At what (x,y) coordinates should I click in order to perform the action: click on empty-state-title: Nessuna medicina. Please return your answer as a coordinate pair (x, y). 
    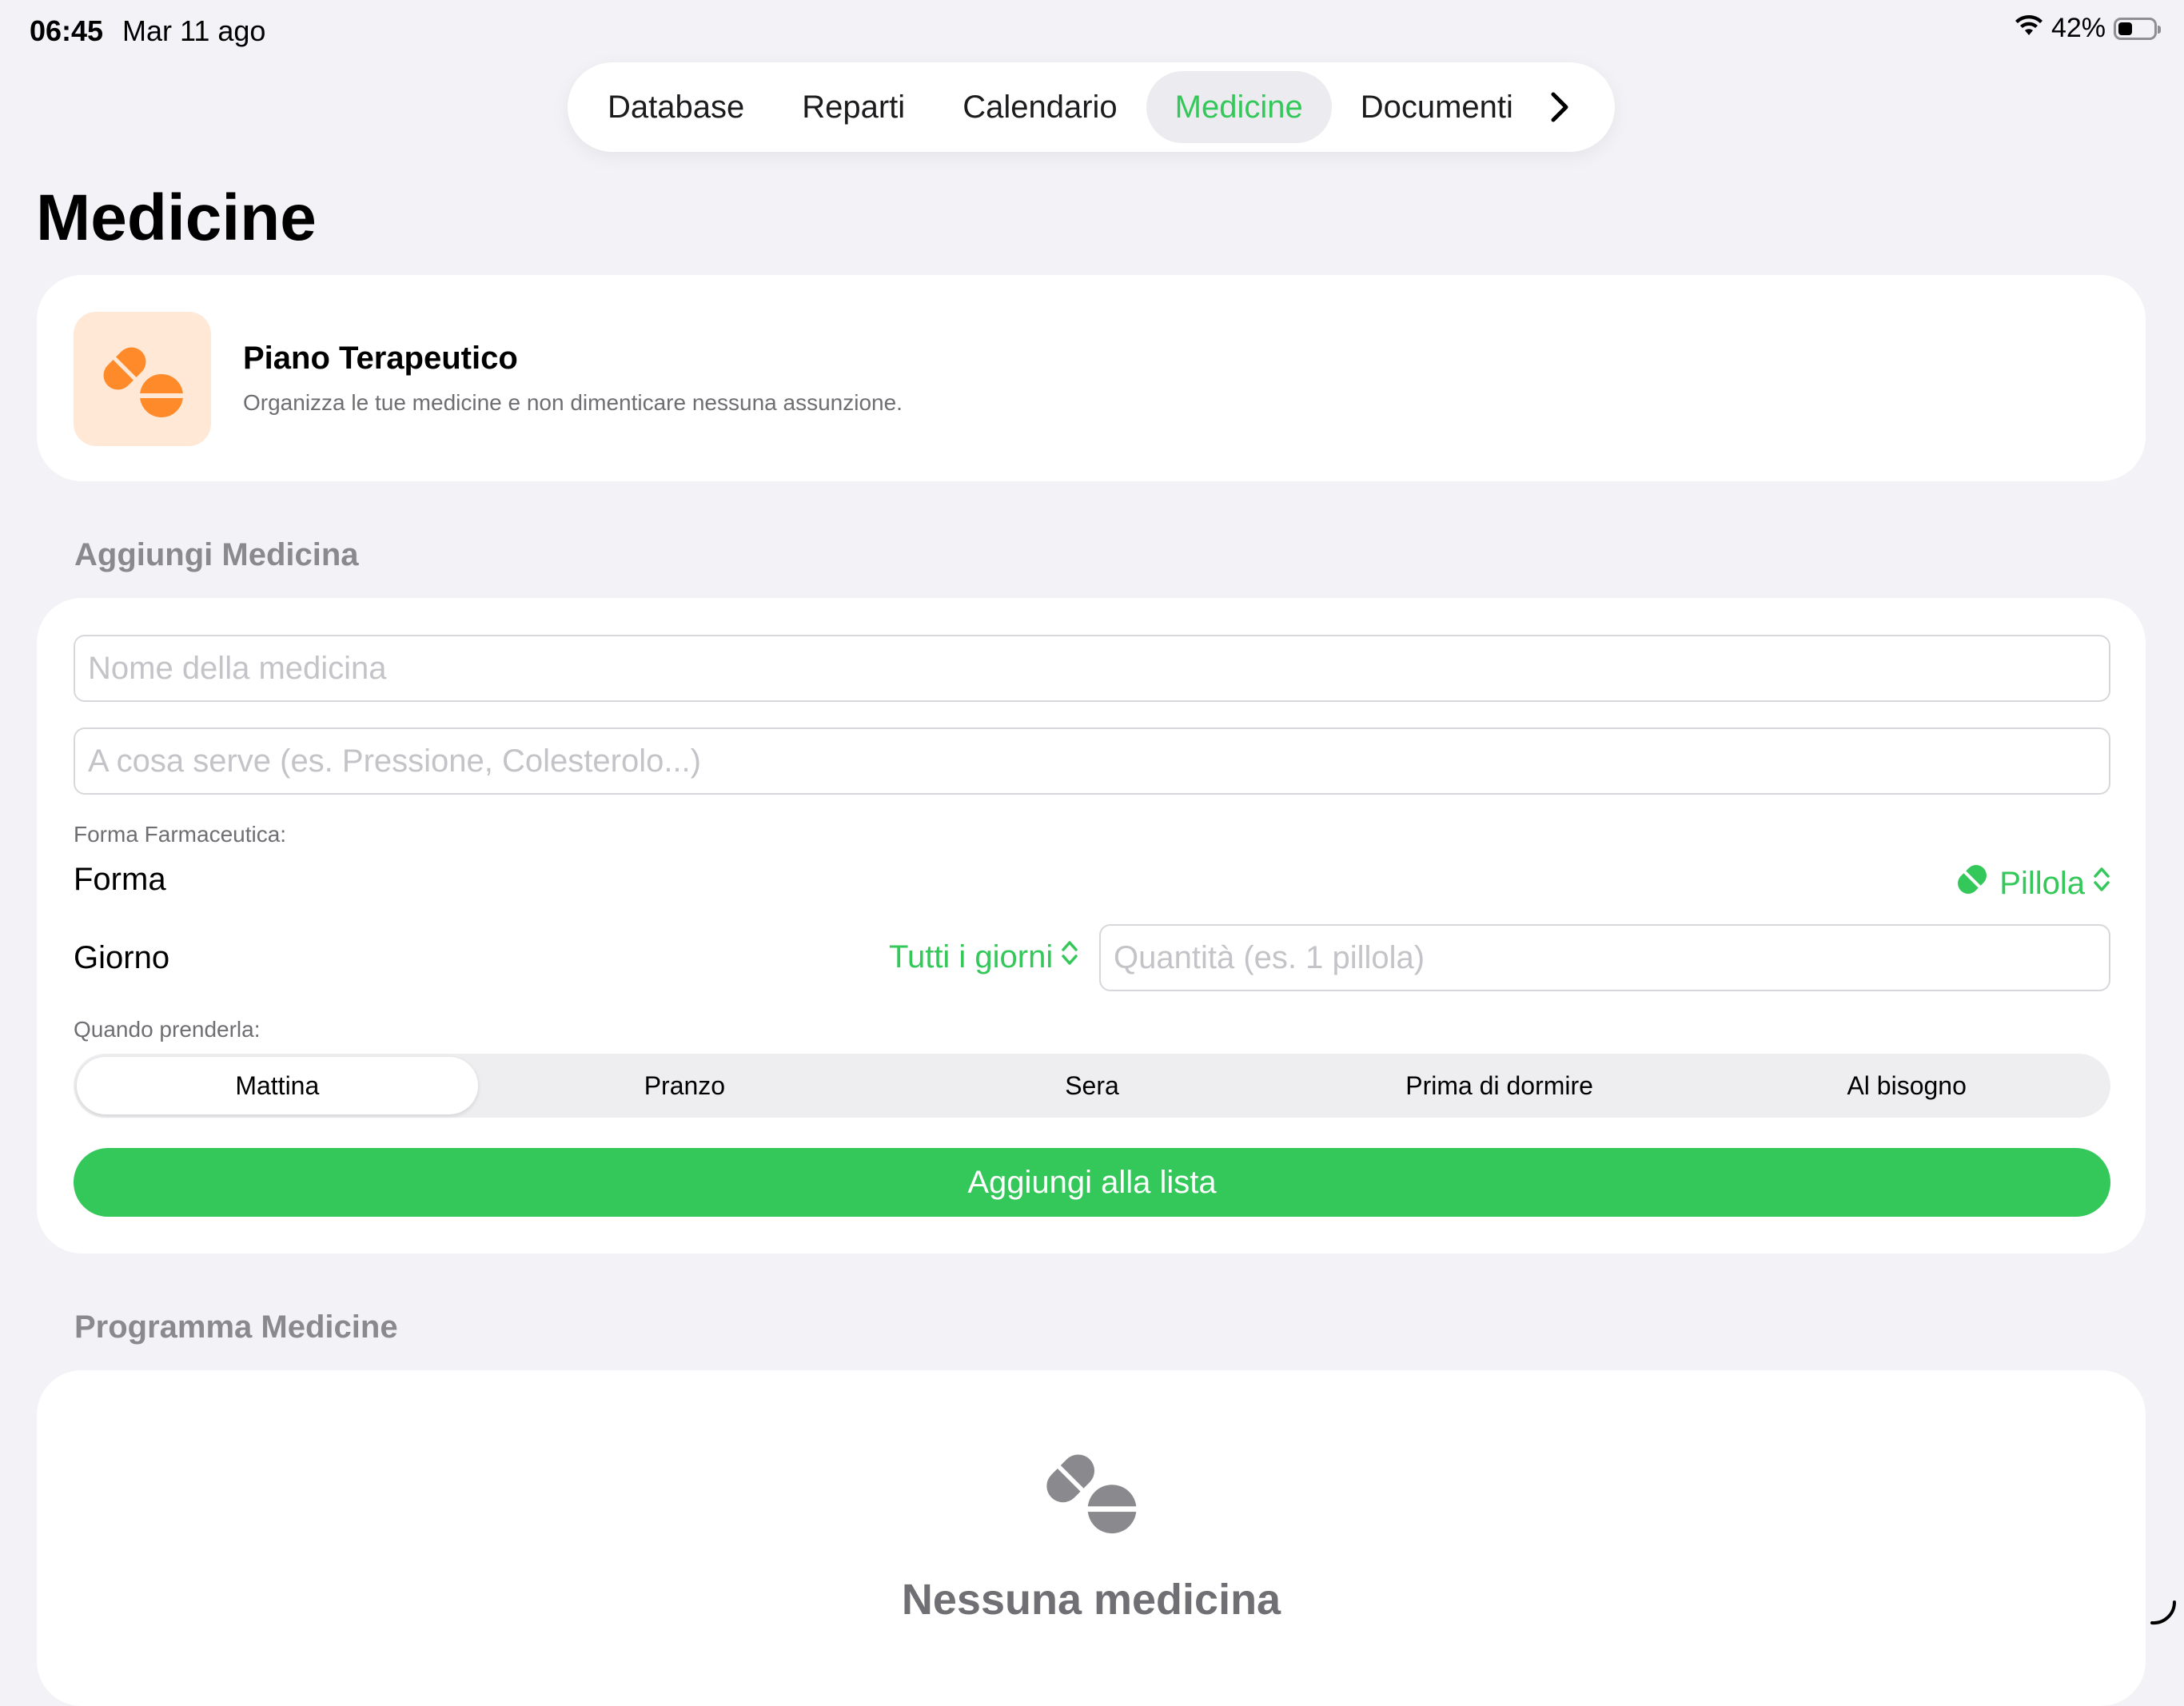
    Looking at the image, I should click on (1091, 1600).